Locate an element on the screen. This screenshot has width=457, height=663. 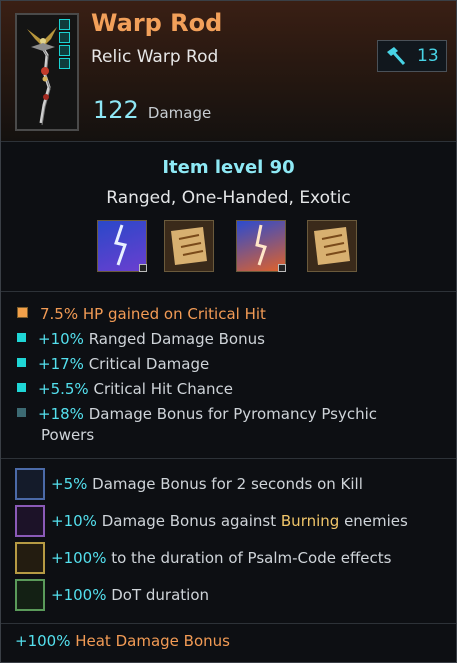
trait-line: +5.5% Critical Hit Chance is located at coordinates (125, 389).